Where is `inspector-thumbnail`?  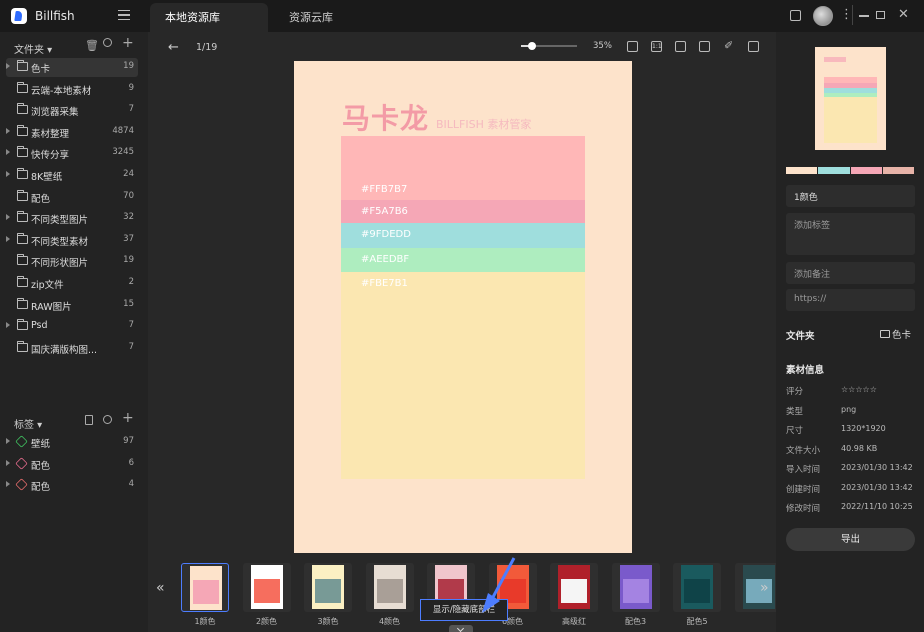
inspector-thumbnail is located at coordinates (850, 98).